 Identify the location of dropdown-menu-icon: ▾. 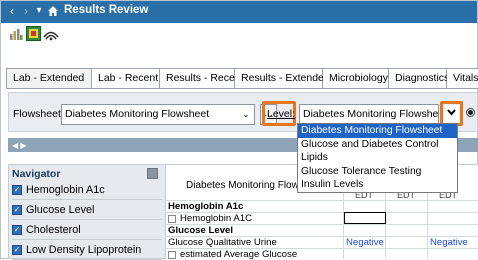
(39, 11).